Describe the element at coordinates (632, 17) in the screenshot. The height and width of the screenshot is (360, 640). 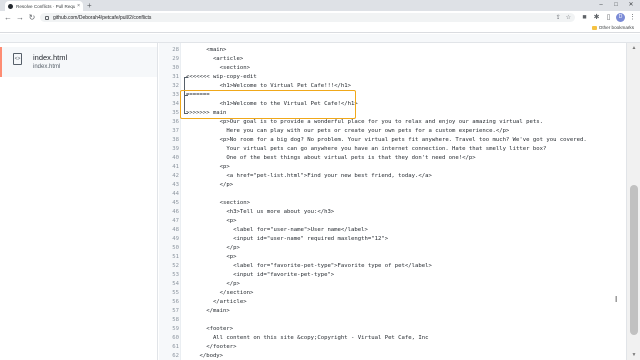
I see `menu-icon: ⋮` at that location.